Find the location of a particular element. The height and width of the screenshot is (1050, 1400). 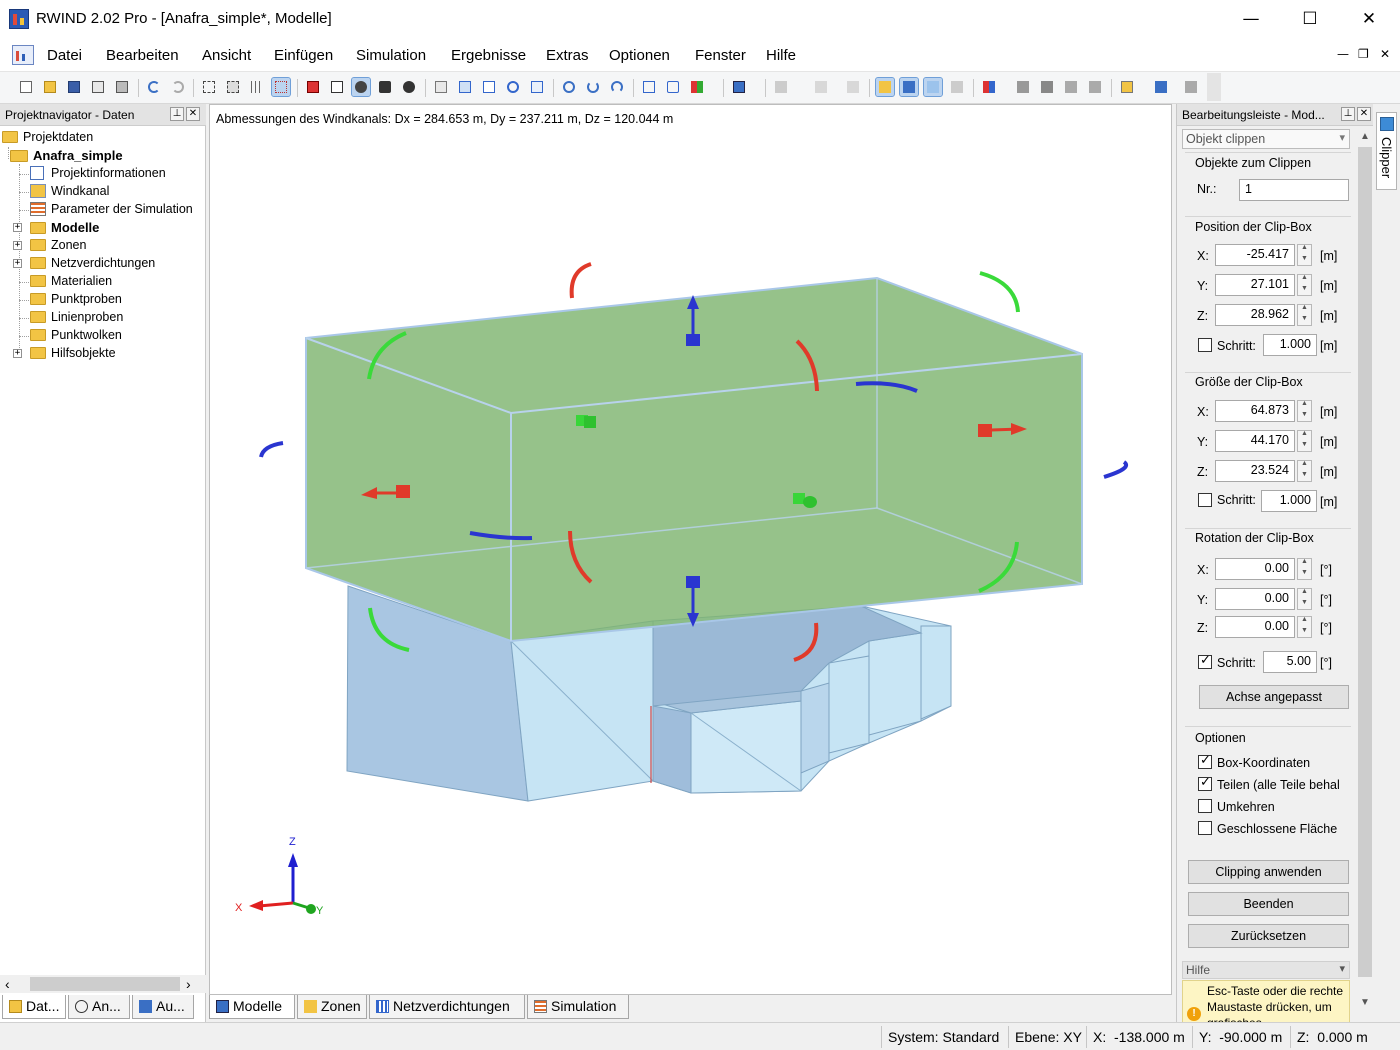

render-hidden-icon is located at coordinates (1047, 87).